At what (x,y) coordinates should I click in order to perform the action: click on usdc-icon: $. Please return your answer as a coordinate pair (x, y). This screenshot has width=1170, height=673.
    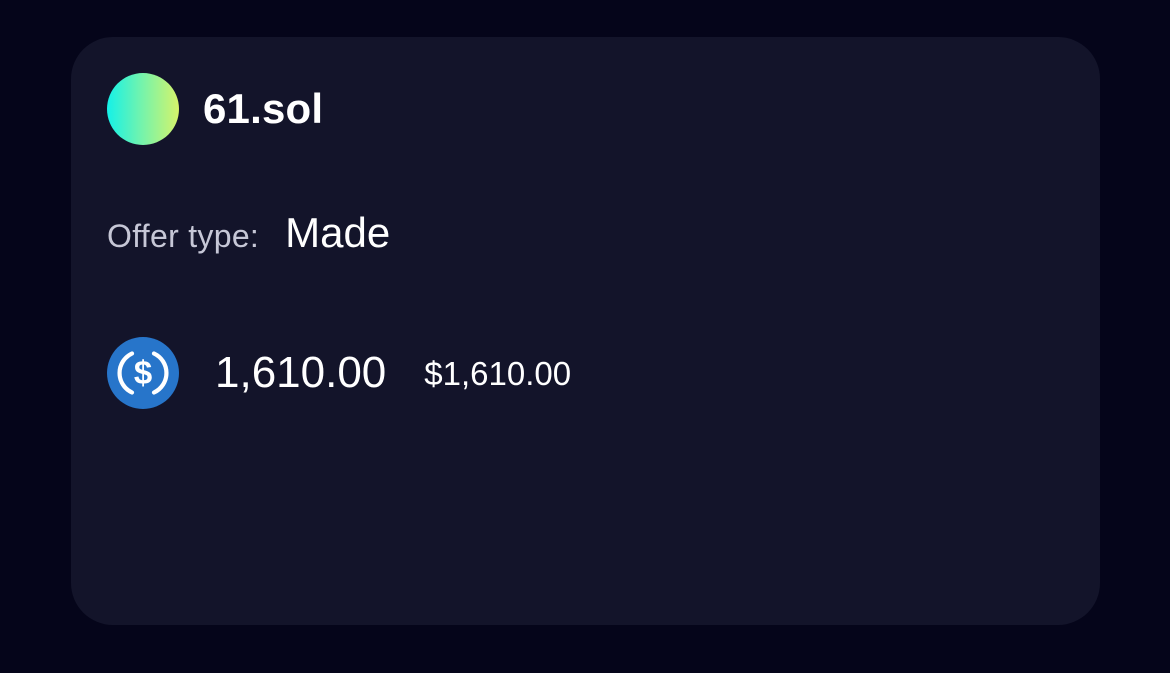
    Looking at the image, I should click on (143, 373).